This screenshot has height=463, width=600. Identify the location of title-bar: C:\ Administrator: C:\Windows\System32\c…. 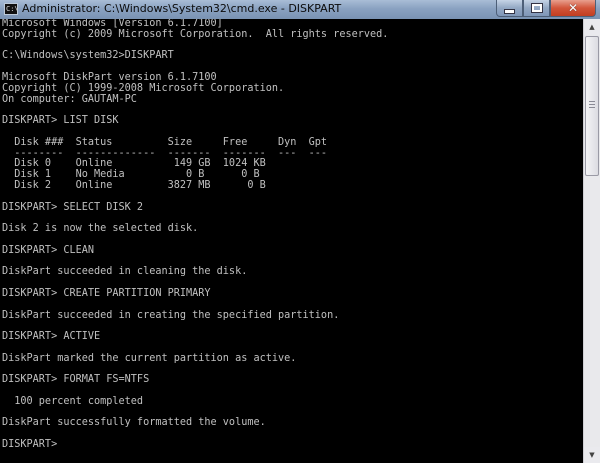
(300, 9).